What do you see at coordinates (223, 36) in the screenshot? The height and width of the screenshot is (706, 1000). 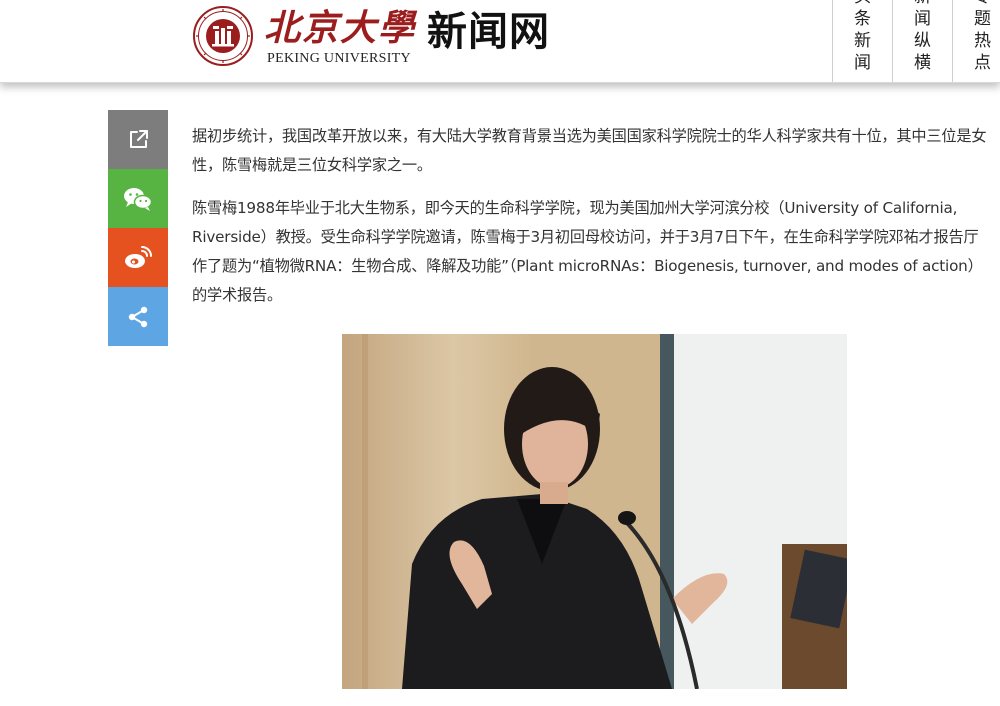 I see `peking-university-seal-logo` at bounding box center [223, 36].